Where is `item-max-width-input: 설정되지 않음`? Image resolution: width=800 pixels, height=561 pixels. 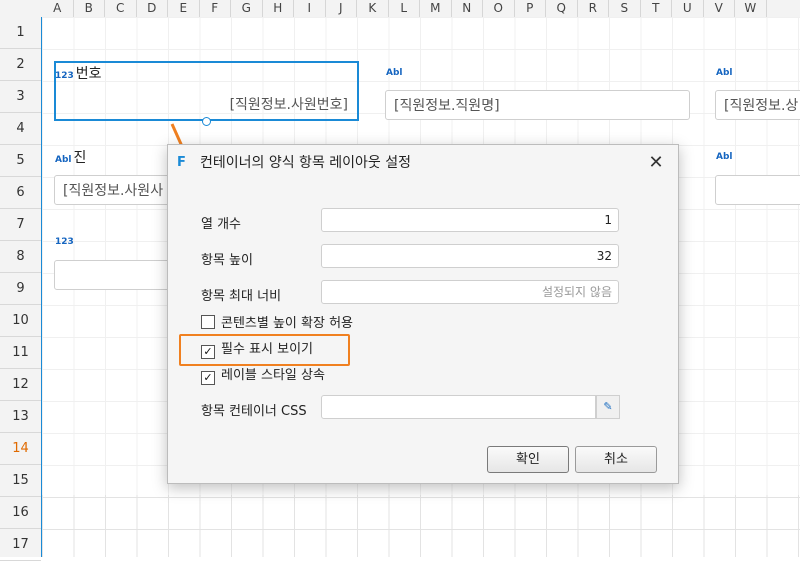
item-max-width-input: 설정되지 않음 is located at coordinates (470, 292).